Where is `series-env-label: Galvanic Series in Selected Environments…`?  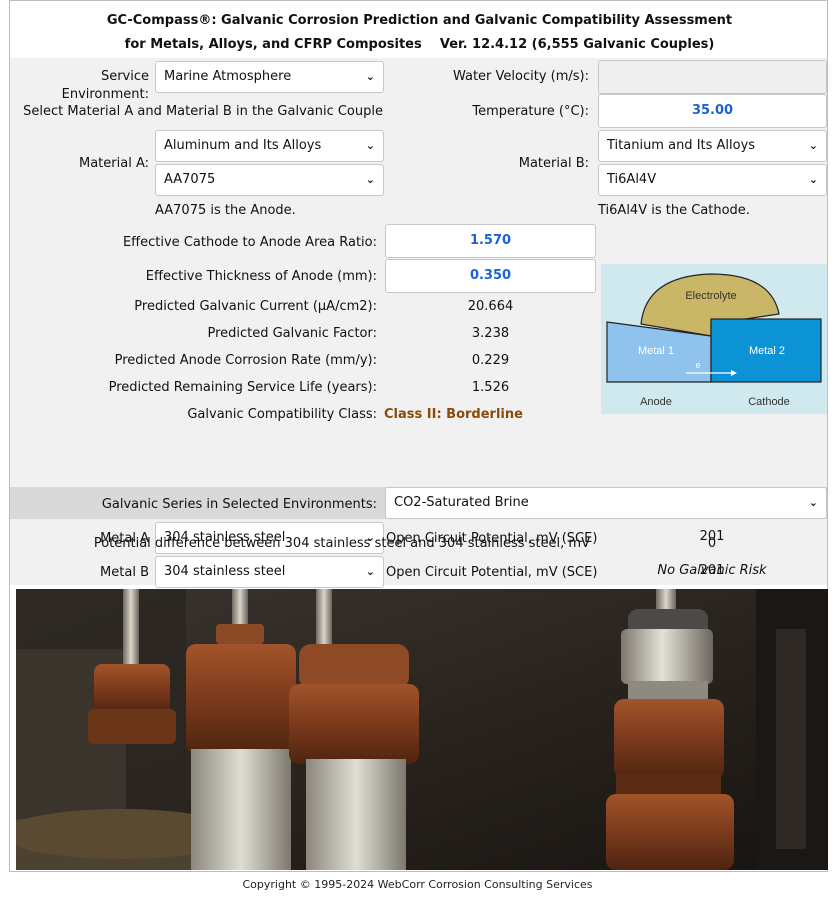 series-env-label: Galvanic Series in Selected Environments… is located at coordinates (239, 504).